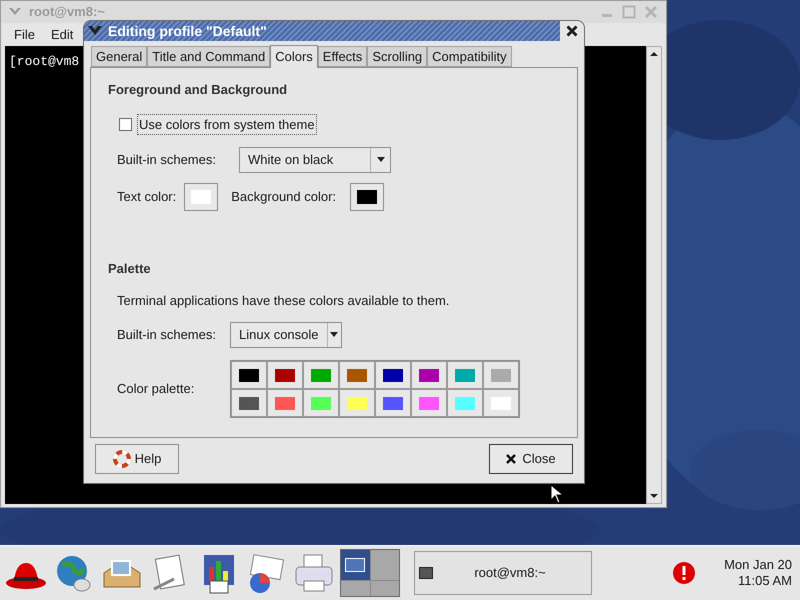  Describe the element at coordinates (531, 459) in the screenshot. I see `close-button: Close` at that location.